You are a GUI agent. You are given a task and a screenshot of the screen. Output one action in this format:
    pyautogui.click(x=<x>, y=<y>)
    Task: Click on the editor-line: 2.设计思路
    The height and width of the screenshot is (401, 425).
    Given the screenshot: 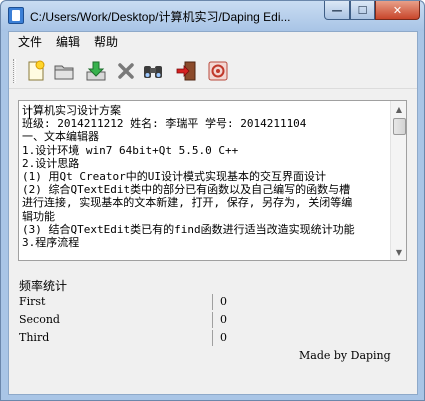 What is the action you would take?
    pyautogui.click(x=51, y=163)
    